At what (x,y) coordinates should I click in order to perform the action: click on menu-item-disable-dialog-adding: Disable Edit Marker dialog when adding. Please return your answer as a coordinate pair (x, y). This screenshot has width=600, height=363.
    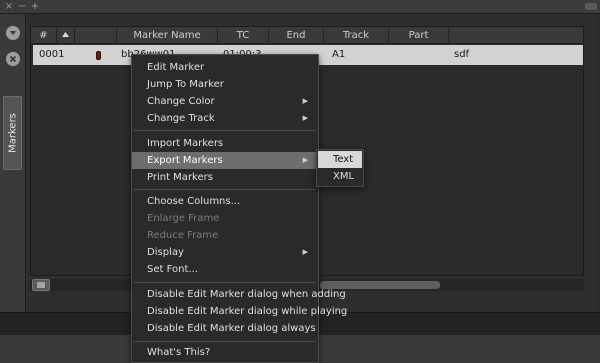
    Looking at the image, I should click on (239, 294).